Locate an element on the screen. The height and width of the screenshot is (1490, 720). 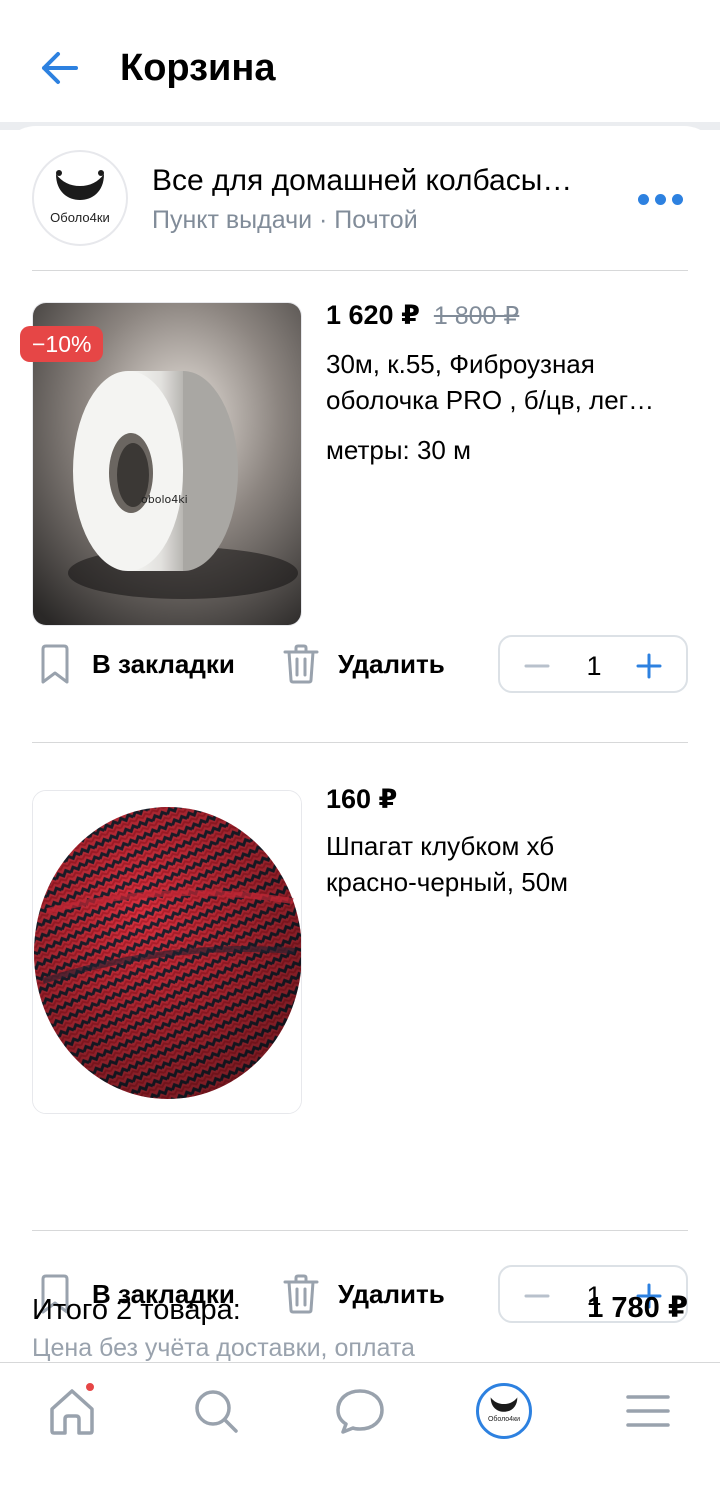
more-icon is located at coordinates (643, 199).